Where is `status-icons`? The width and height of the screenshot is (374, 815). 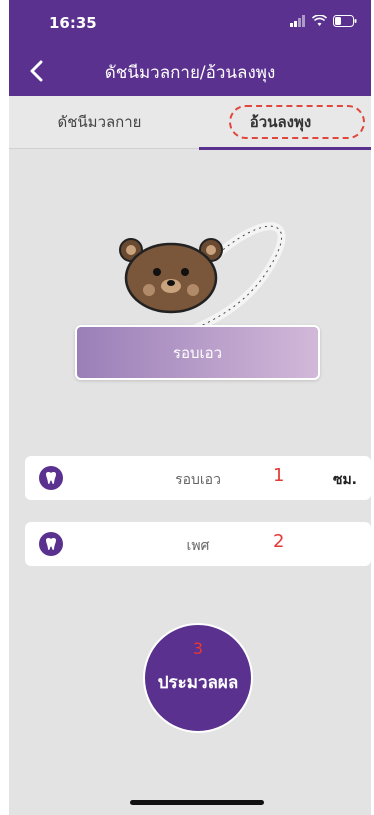
status-icons is located at coordinates (323, 21).